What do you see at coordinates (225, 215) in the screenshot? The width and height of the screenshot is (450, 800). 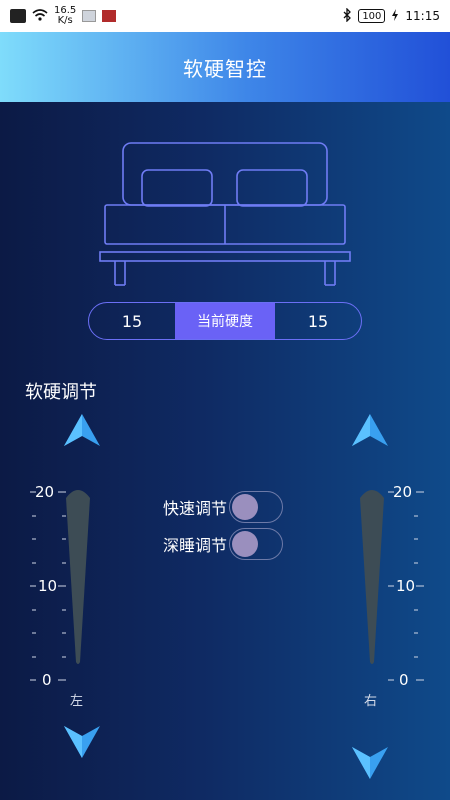 I see `bed-illustration` at bounding box center [225, 215].